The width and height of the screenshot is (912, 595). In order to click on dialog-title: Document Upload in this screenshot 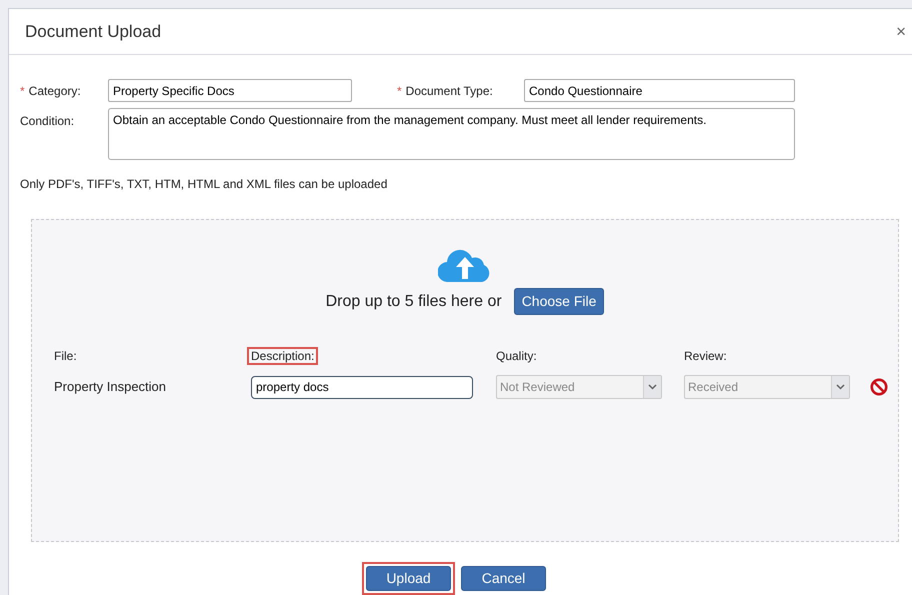, I will do `click(93, 31)`.